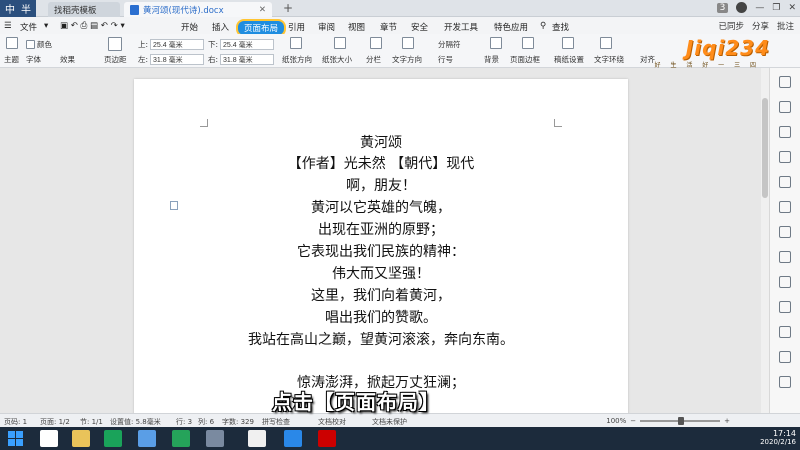 Image resolution: width=800 pixels, height=450 pixels. Describe the element at coordinates (381, 339) in the screenshot. I see `doc-line: 我站在高山之巅，望黄河滚滚，奔向东南。` at that location.